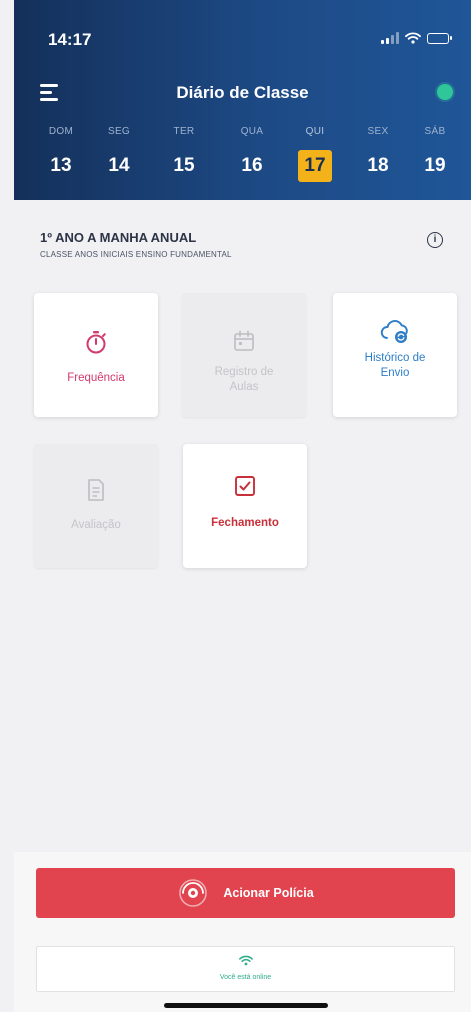 The height and width of the screenshot is (1012, 471). I want to click on day-number: 16, so click(252, 165).